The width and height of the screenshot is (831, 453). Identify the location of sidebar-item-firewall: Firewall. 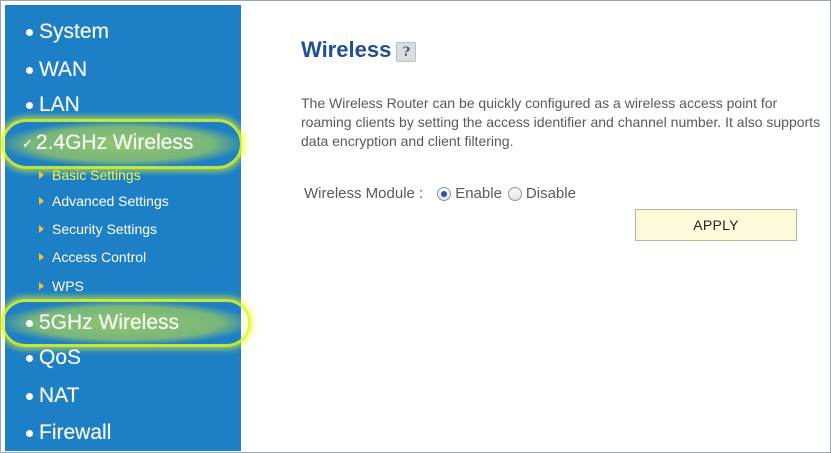
(58, 433).